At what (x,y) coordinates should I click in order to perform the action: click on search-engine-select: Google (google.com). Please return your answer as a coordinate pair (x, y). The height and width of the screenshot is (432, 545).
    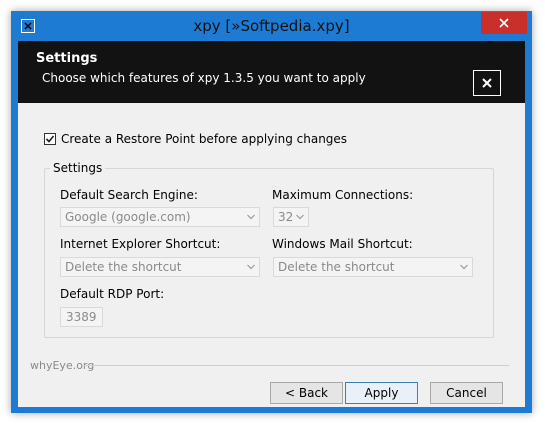
    Looking at the image, I should click on (160, 217).